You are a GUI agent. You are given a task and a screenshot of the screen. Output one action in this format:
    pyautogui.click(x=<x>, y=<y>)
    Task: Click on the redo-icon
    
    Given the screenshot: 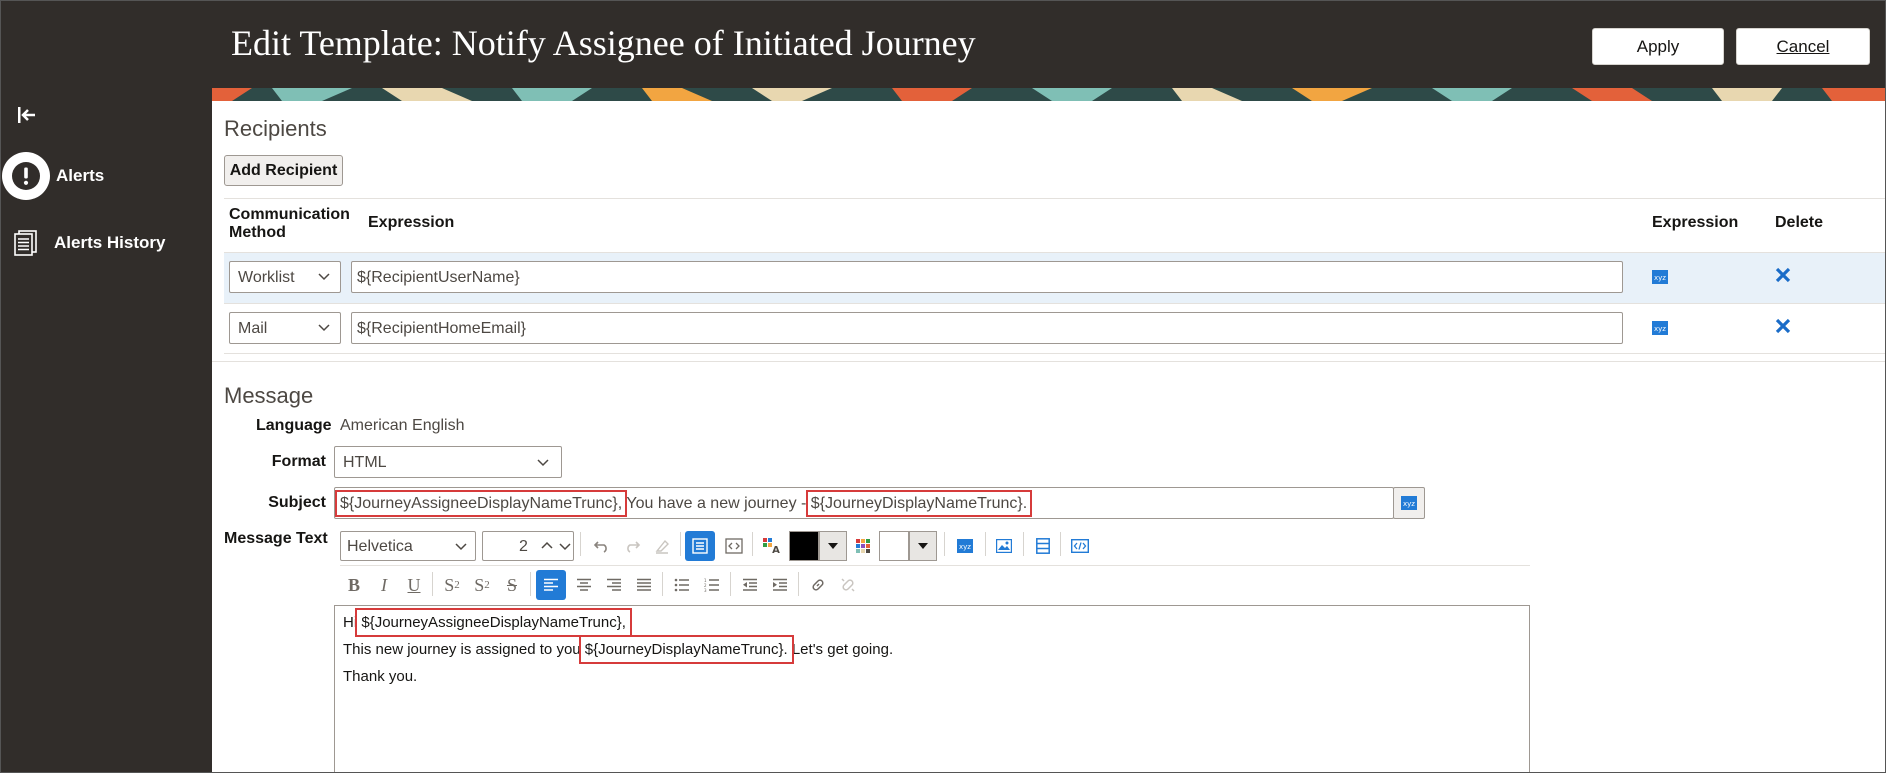 What is the action you would take?
    pyautogui.click(x=632, y=546)
    